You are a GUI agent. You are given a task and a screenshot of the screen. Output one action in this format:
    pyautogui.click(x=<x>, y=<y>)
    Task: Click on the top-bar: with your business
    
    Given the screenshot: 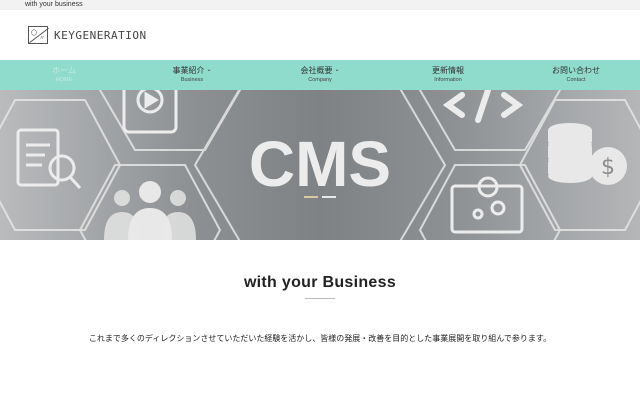 What is the action you would take?
    pyautogui.click(x=320, y=5)
    